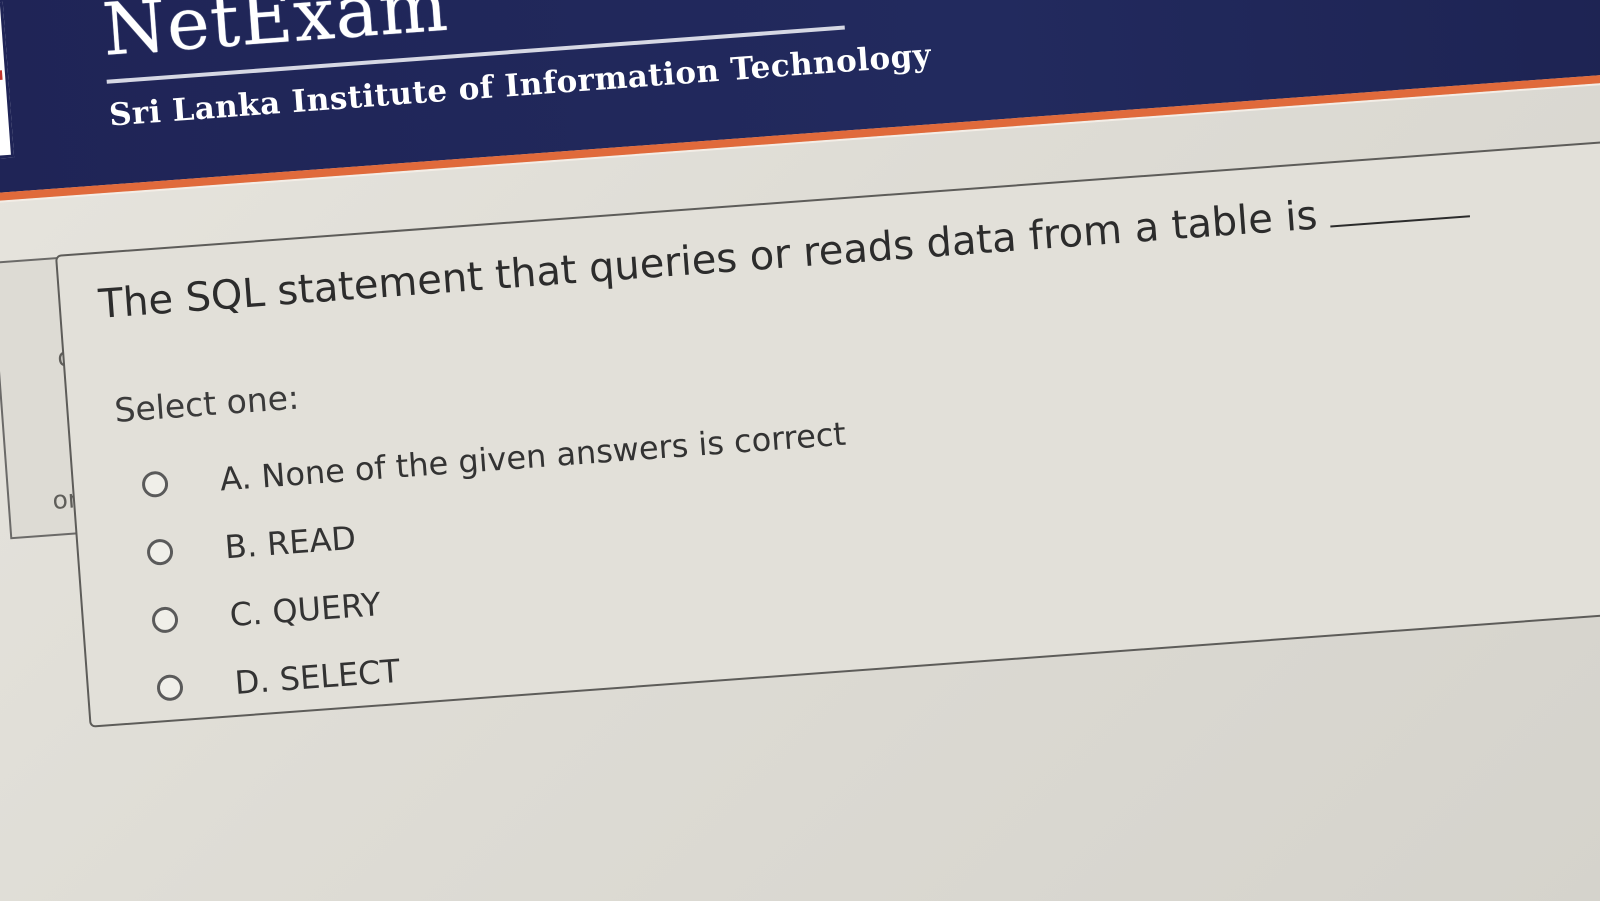  Describe the element at coordinates (7, 81) in the screenshot. I see `institute-logo: T` at that location.